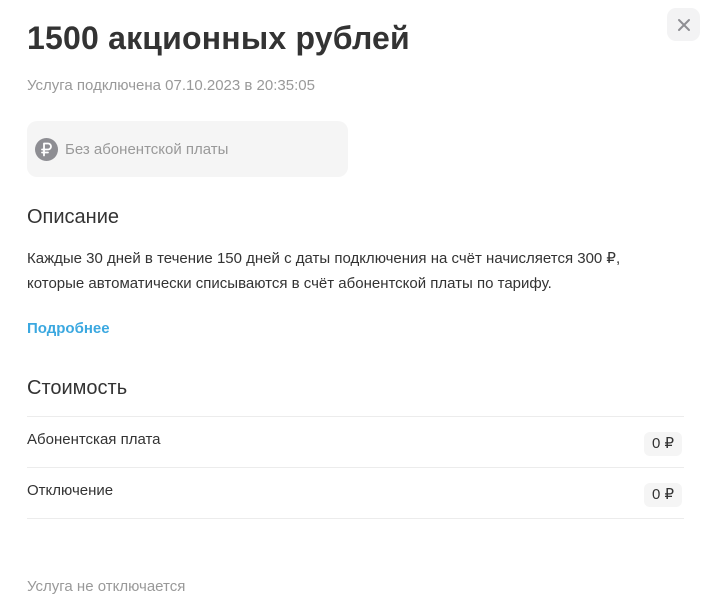 The height and width of the screenshot is (611, 710). I want to click on fee-label: Без абонентской платы, so click(147, 149).